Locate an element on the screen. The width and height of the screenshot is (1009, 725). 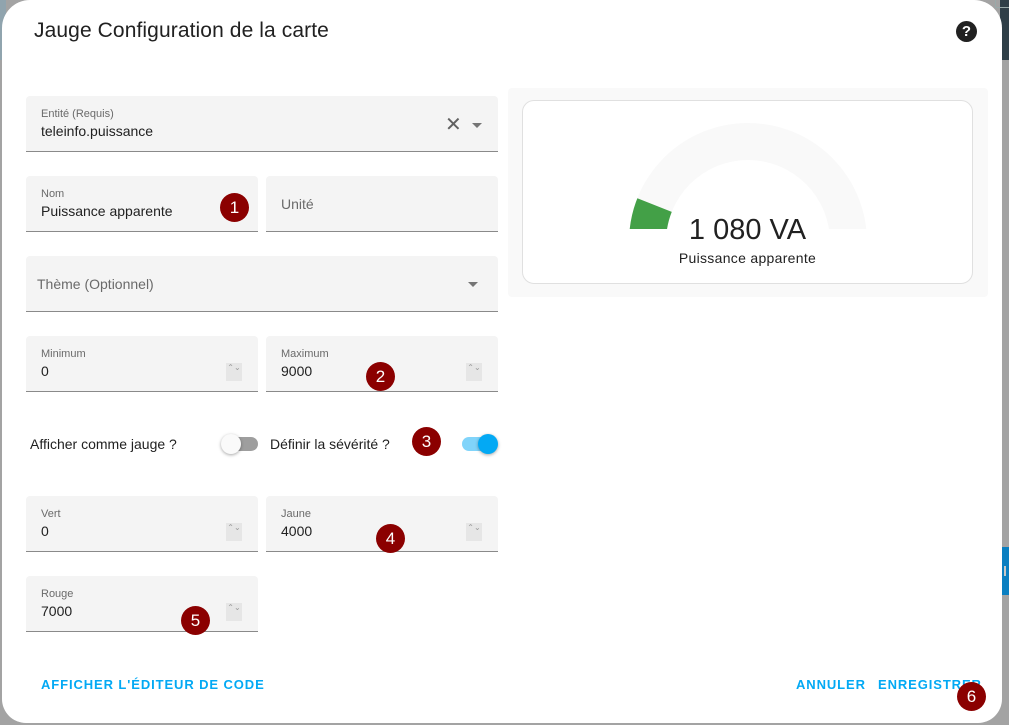
background-add-button is located at coordinates (1005, 571).